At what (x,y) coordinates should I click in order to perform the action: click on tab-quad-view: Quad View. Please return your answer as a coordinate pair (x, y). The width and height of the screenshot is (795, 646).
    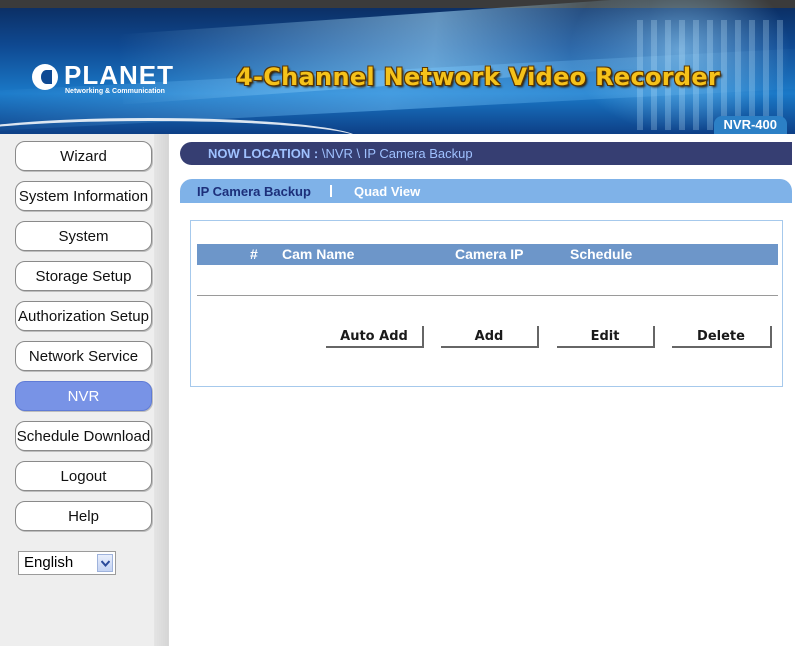
    Looking at the image, I should click on (387, 192).